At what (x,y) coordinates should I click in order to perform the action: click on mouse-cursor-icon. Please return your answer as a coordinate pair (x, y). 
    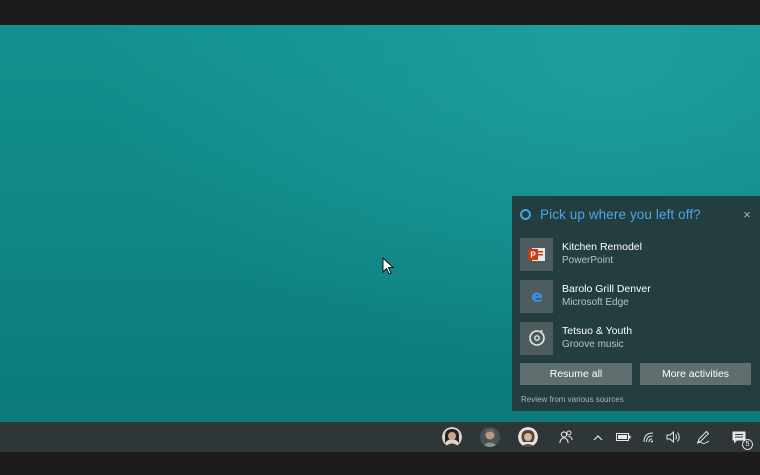
    Looking at the image, I should click on (388, 266).